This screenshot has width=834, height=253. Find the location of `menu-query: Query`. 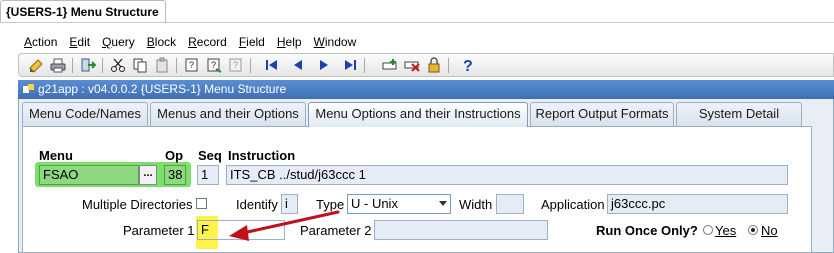

menu-query: Query is located at coordinates (118, 42).